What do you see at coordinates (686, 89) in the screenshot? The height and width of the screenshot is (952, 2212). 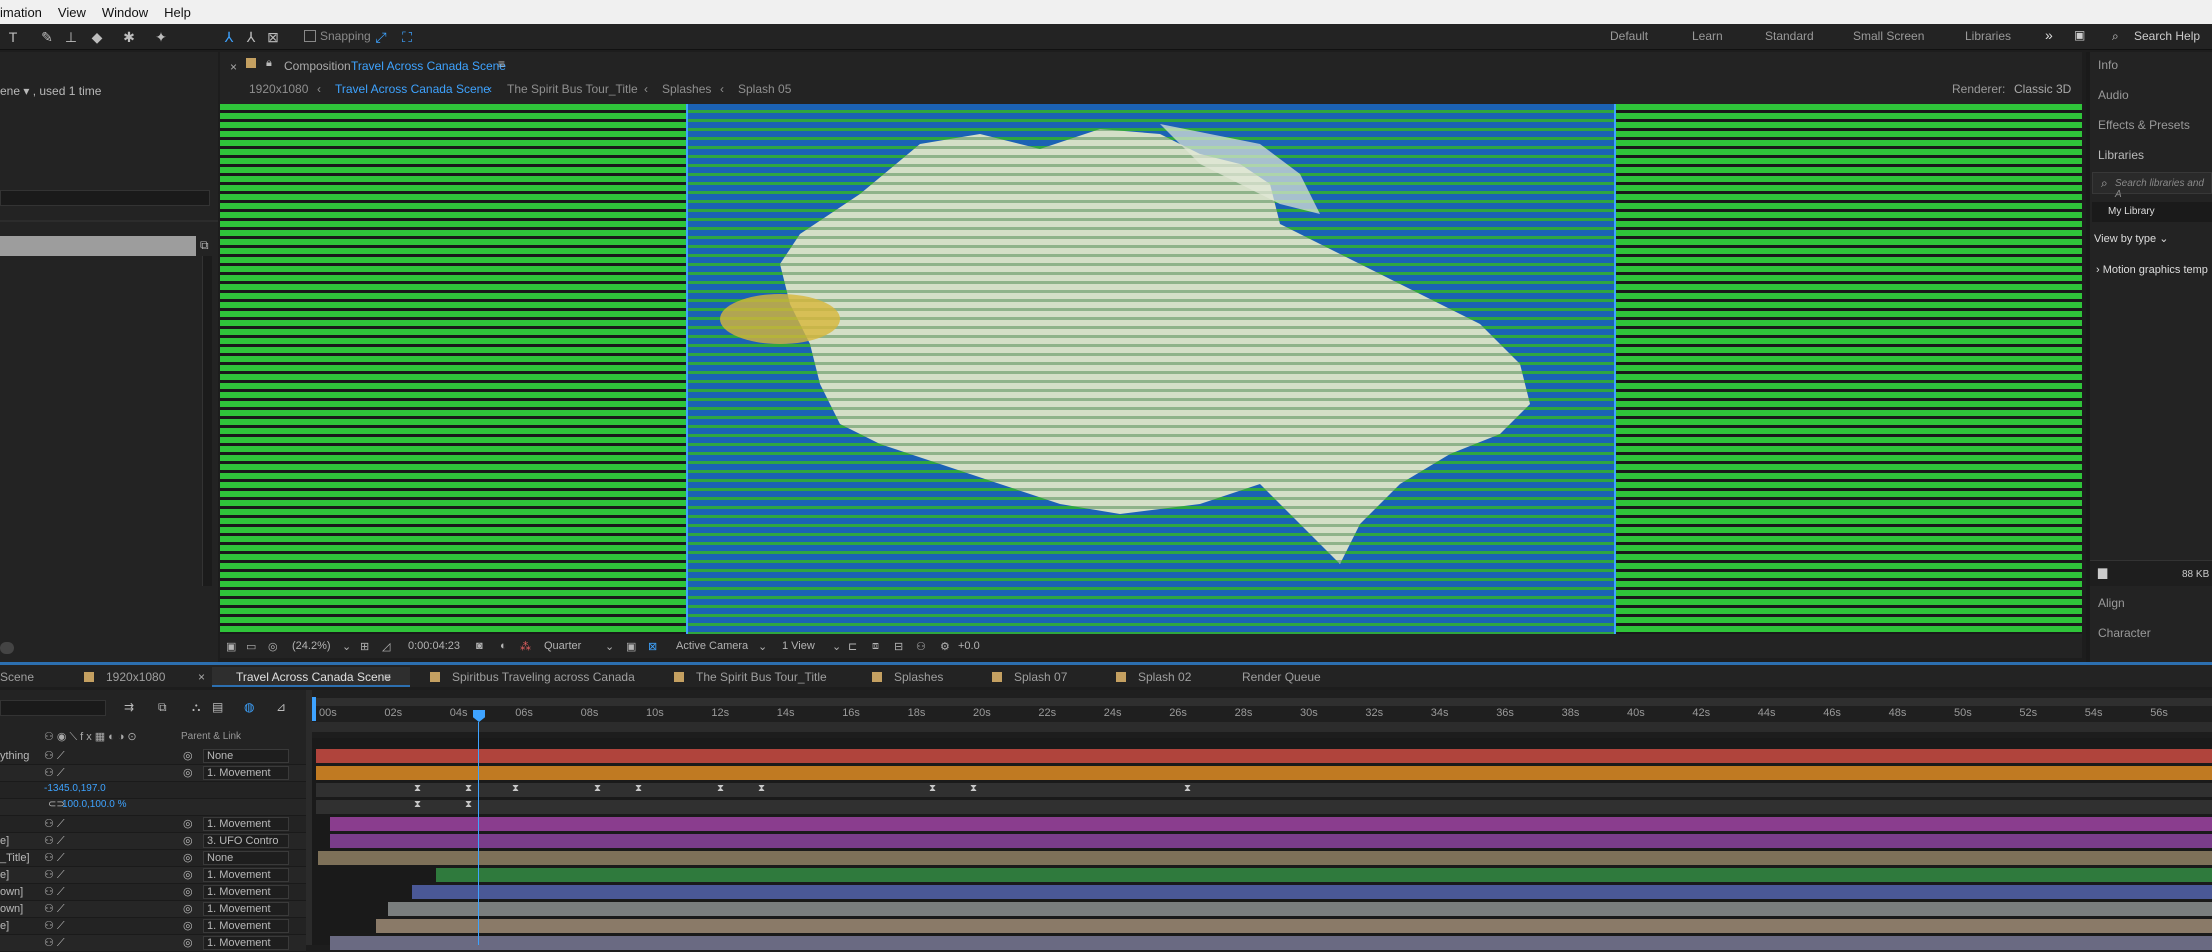 I see `breadcrumb-splashes: Splashes` at bounding box center [686, 89].